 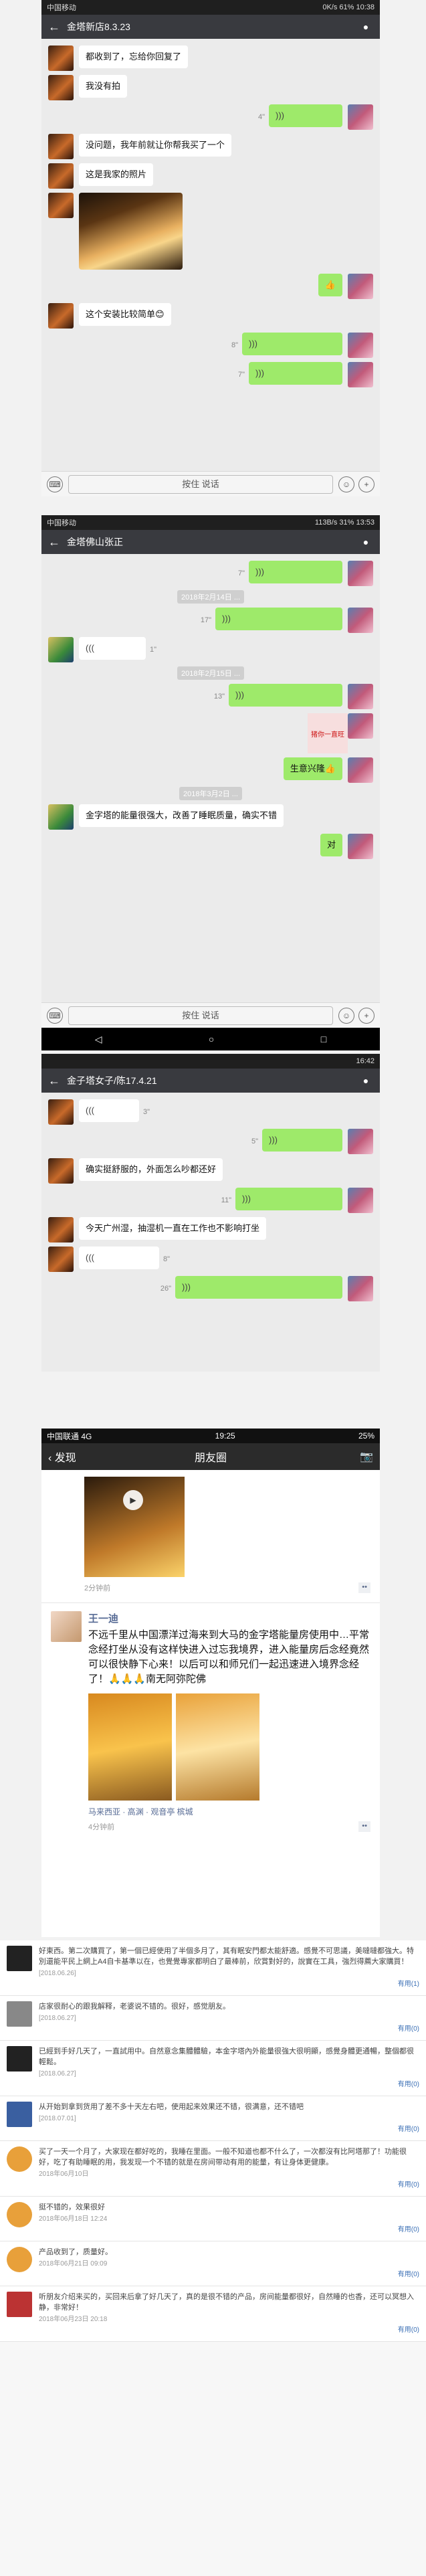 I want to click on video-thumb: ▶, so click(x=134, y=1527).